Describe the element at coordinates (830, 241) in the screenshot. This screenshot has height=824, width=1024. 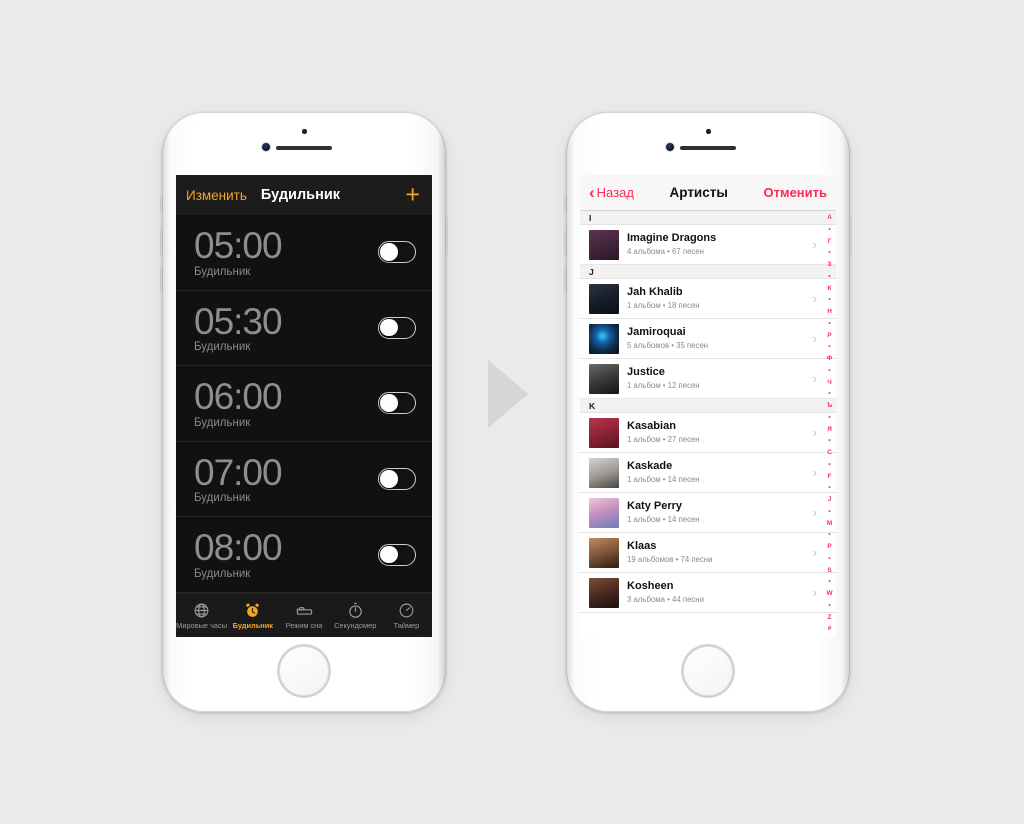
I see `index-letter: Г` at that location.